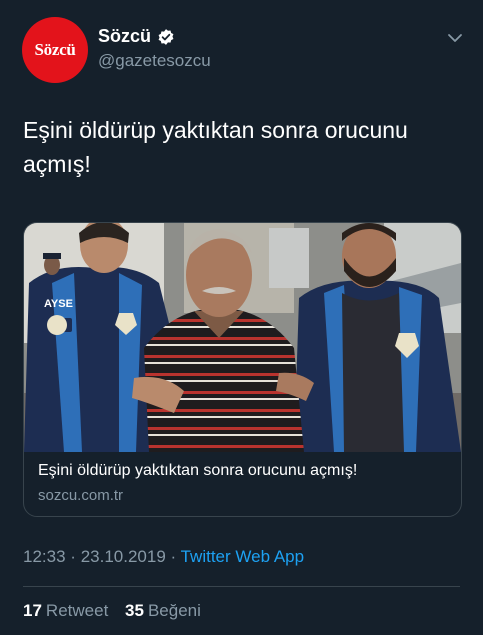 Image resolution: width=483 pixels, height=635 pixels. Describe the element at coordinates (77, 610) in the screenshot. I see `retweet-label: Retweet` at that location.